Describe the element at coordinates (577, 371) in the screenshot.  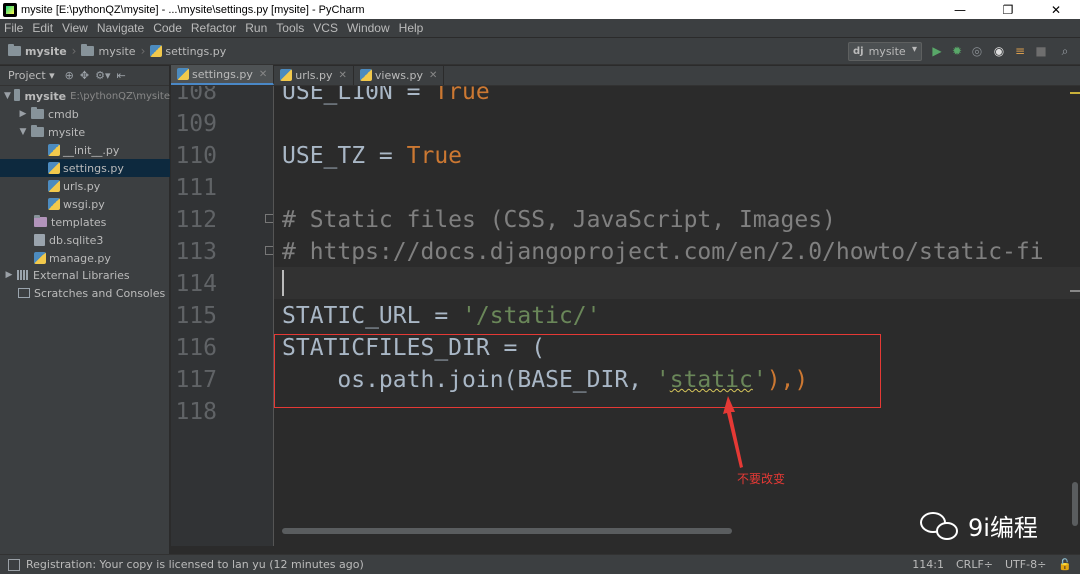
I see `annotation-highlight-box` at that location.